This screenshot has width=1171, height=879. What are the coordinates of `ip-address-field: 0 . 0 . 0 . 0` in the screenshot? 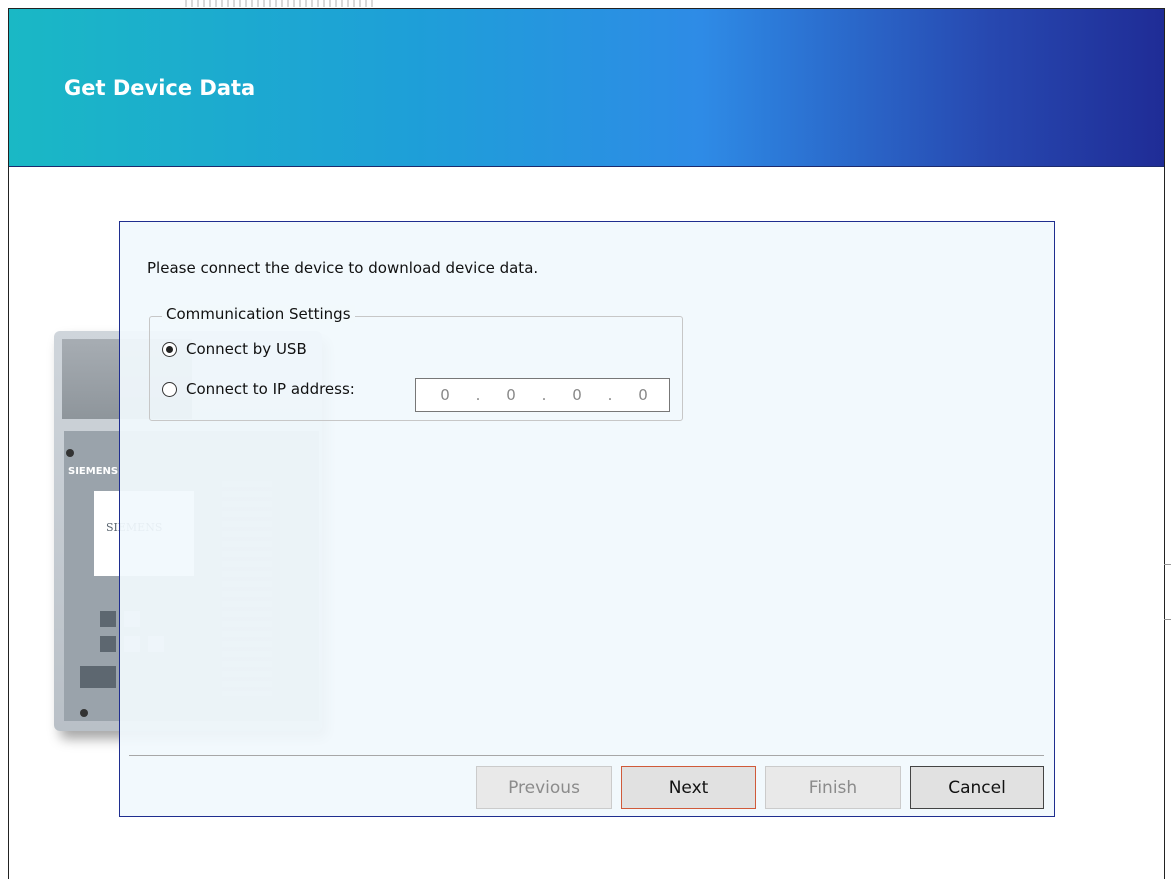 It's located at (542, 395).